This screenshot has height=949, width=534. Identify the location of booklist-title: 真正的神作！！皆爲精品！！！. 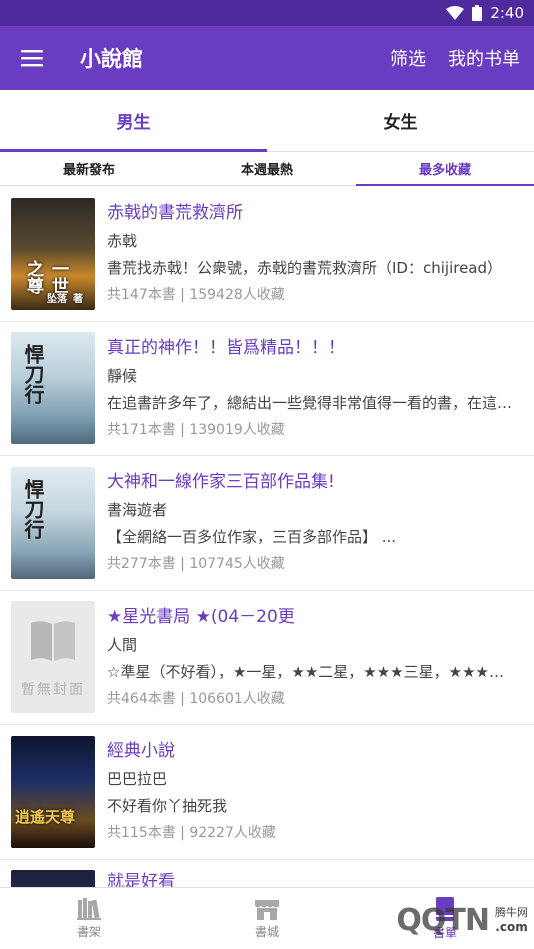
(226, 347).